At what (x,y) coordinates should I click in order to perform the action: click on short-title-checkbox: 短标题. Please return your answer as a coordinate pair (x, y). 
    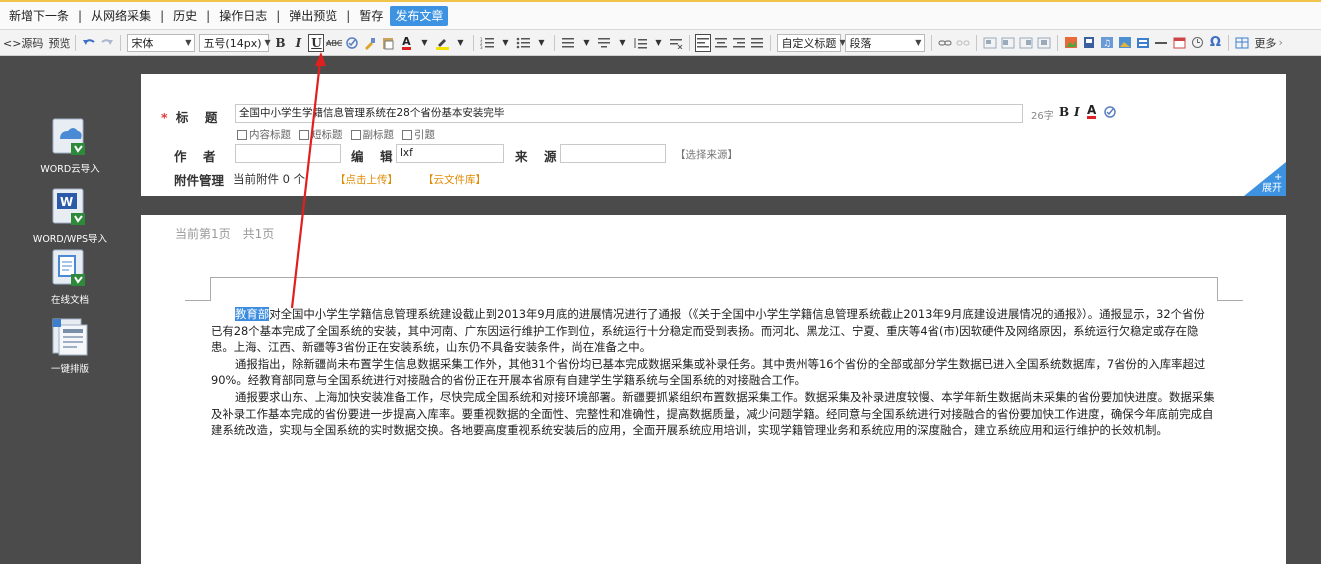
    Looking at the image, I should click on (321, 134).